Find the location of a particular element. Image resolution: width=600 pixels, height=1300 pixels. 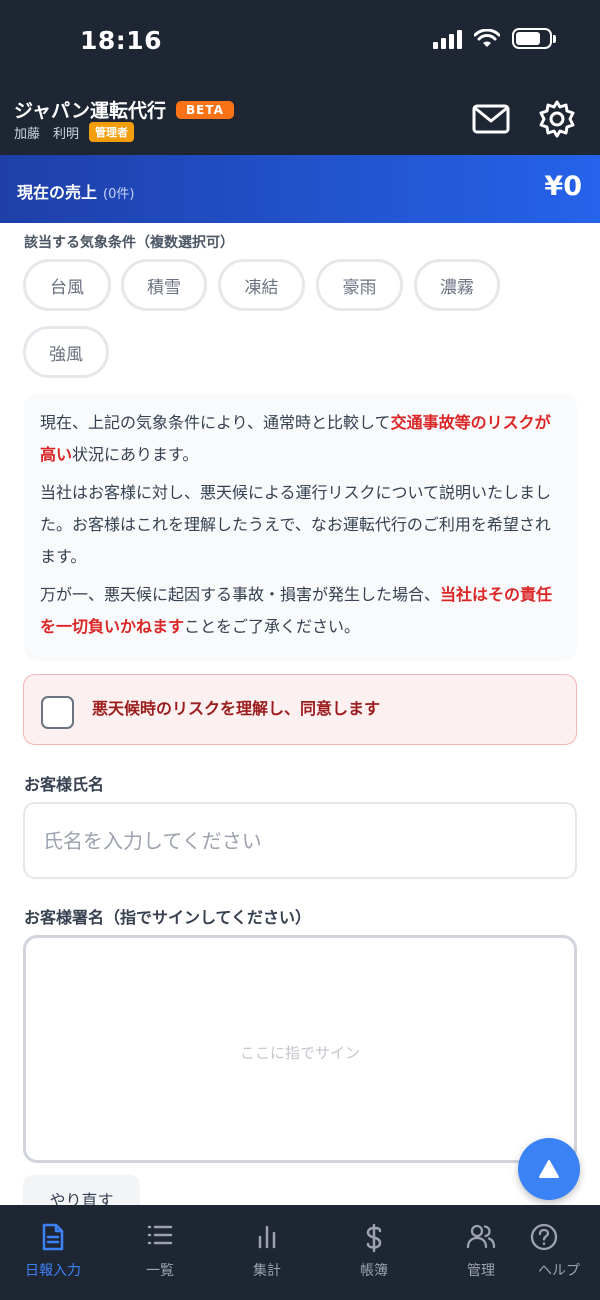

nav-item-daily-report: 日報入力 is located at coordinates (53, 1252).